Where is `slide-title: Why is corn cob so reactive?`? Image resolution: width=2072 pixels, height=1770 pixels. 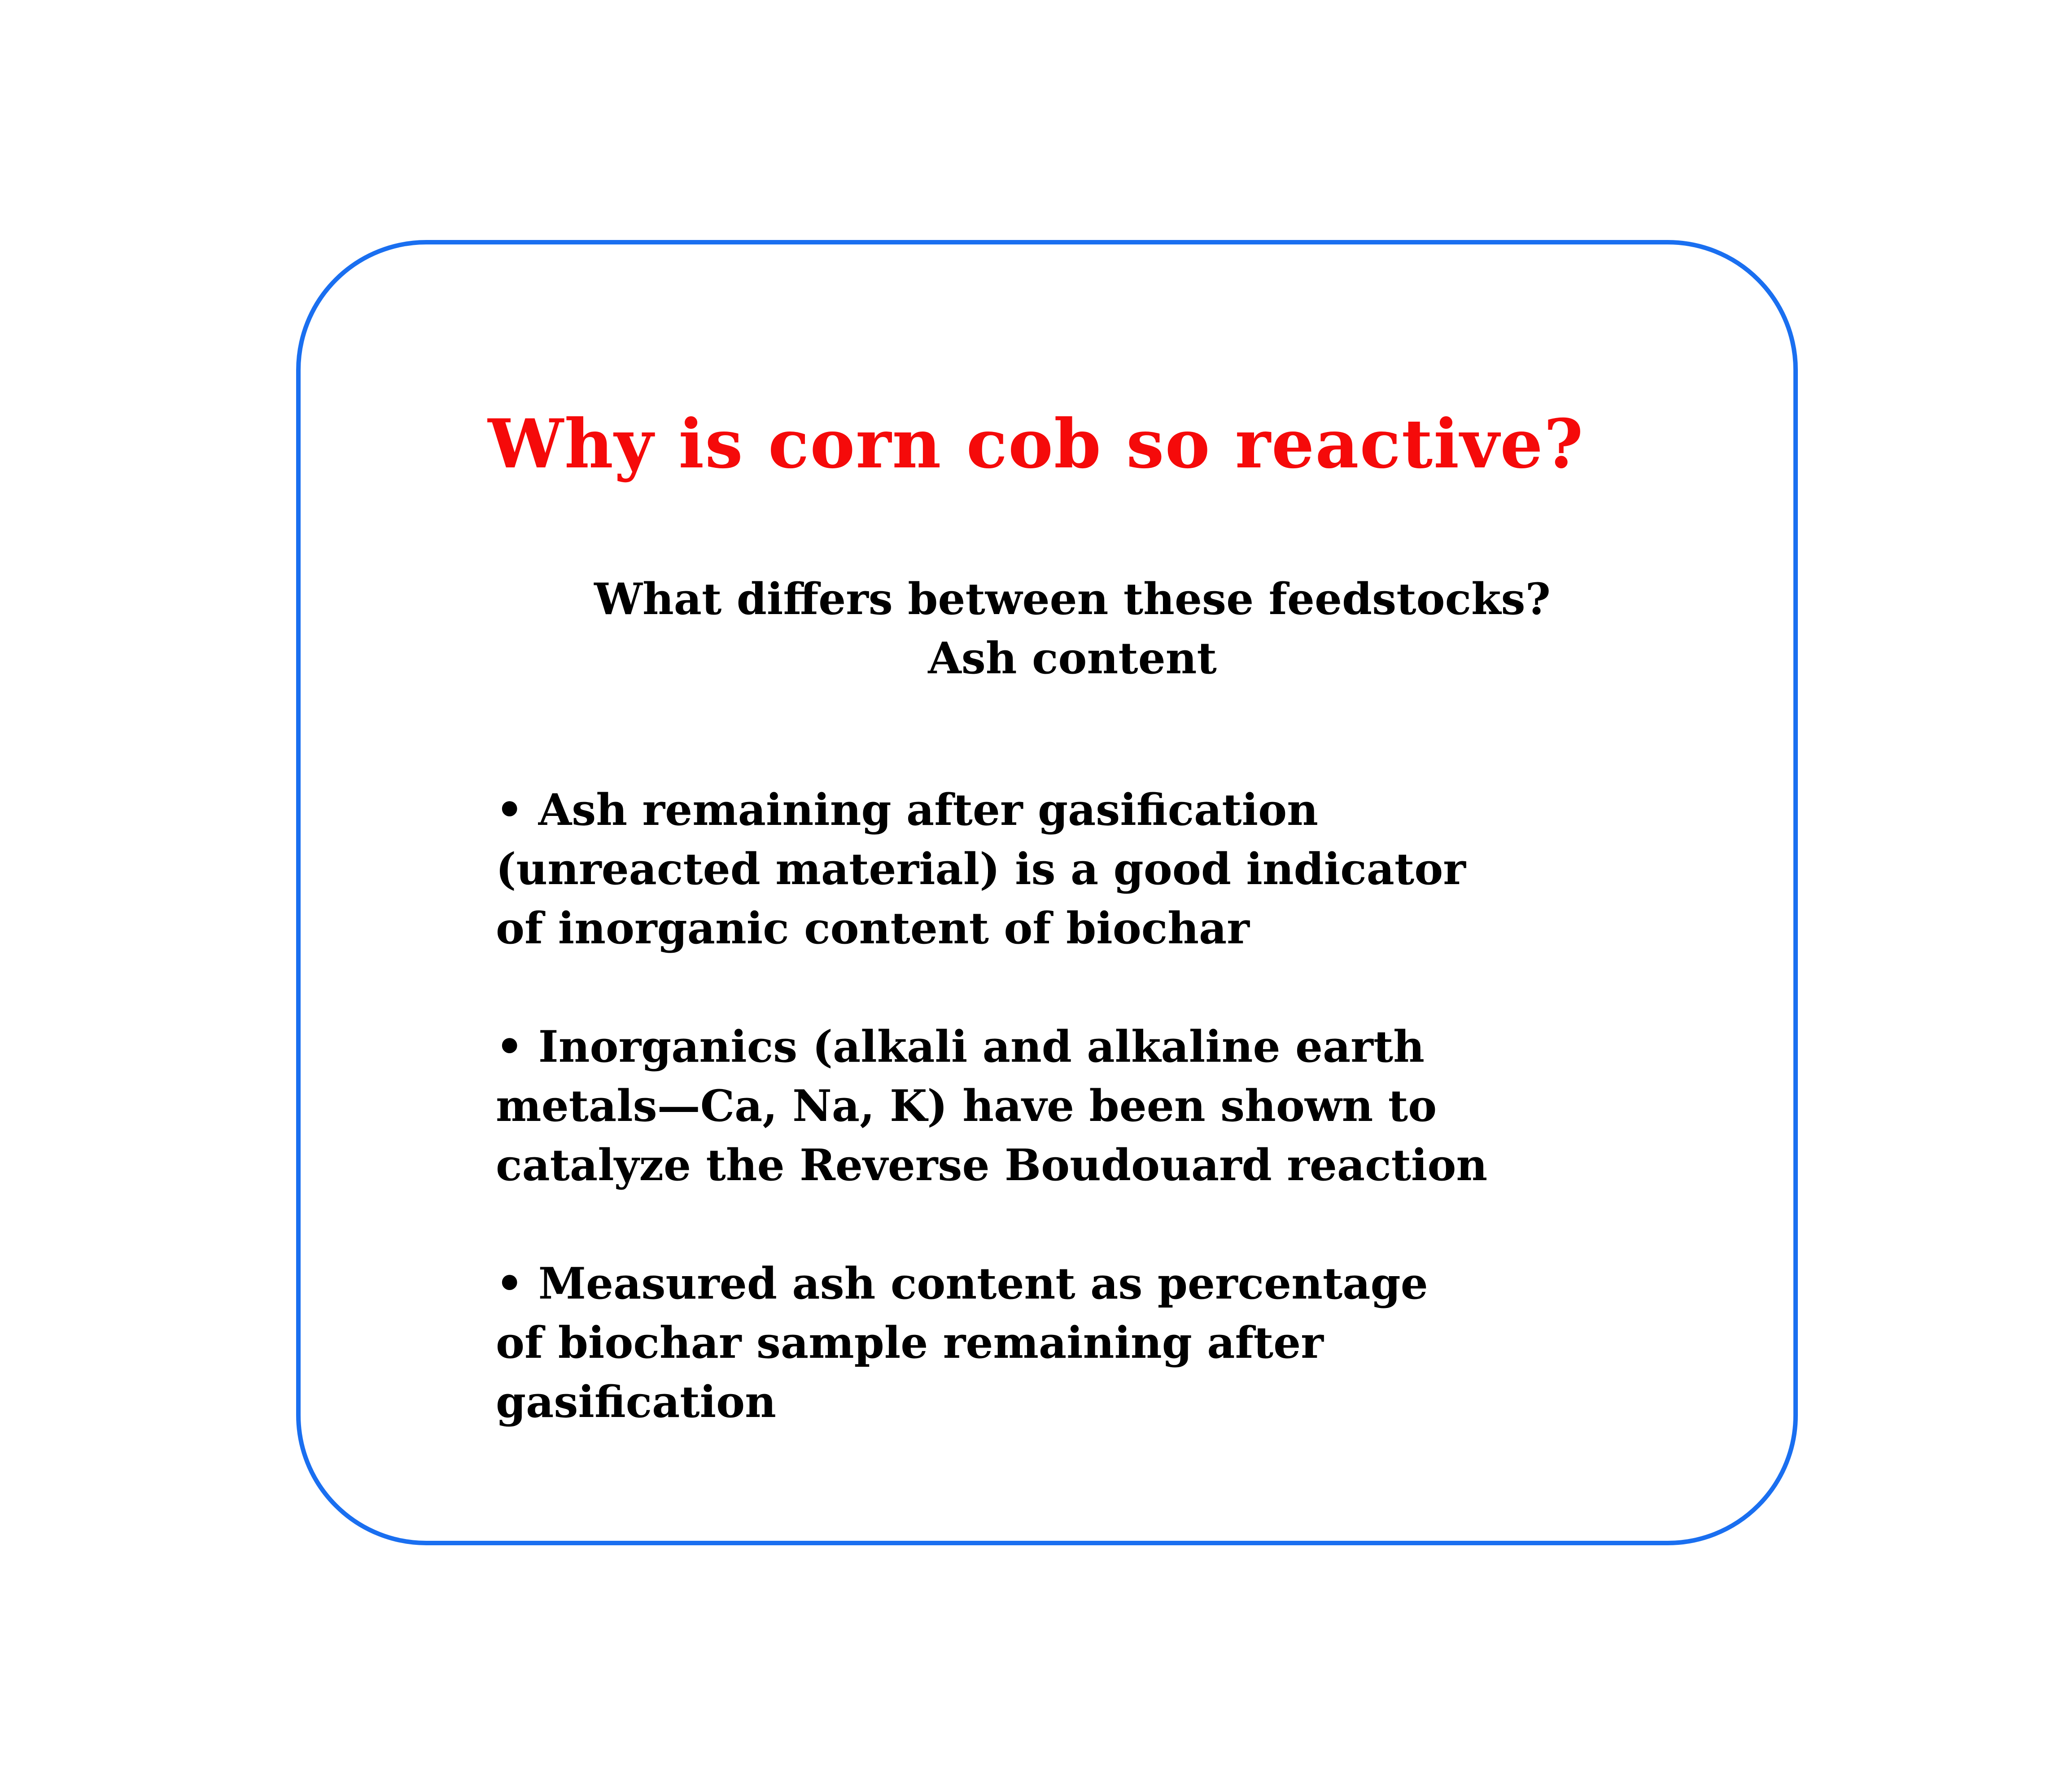 slide-title: Why is corn cob so reactive? is located at coordinates (1036, 444).